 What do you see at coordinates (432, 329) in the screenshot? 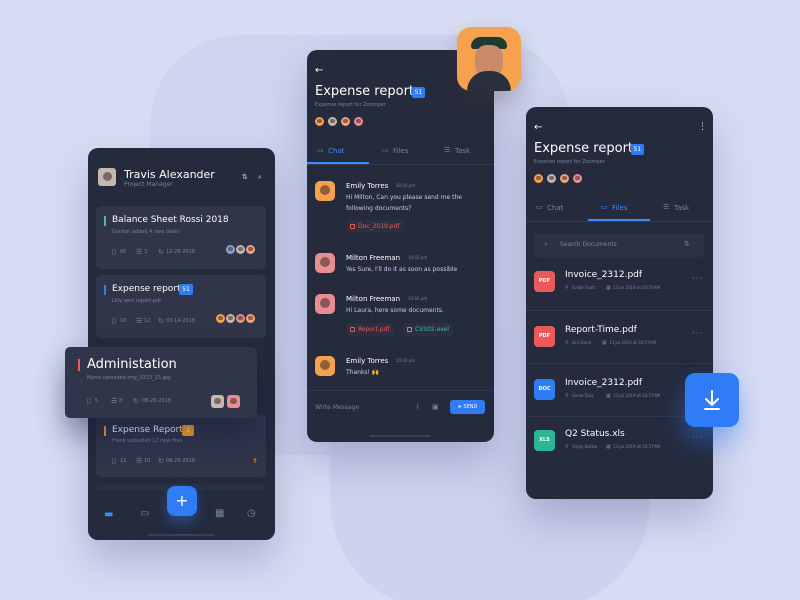
I see `attachment-name: CV302.exel` at bounding box center [432, 329].